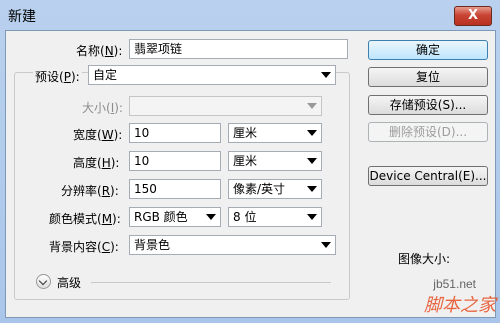 This screenshot has height=323, width=500. I want to click on title-bar: 新建 X, so click(250, 15).